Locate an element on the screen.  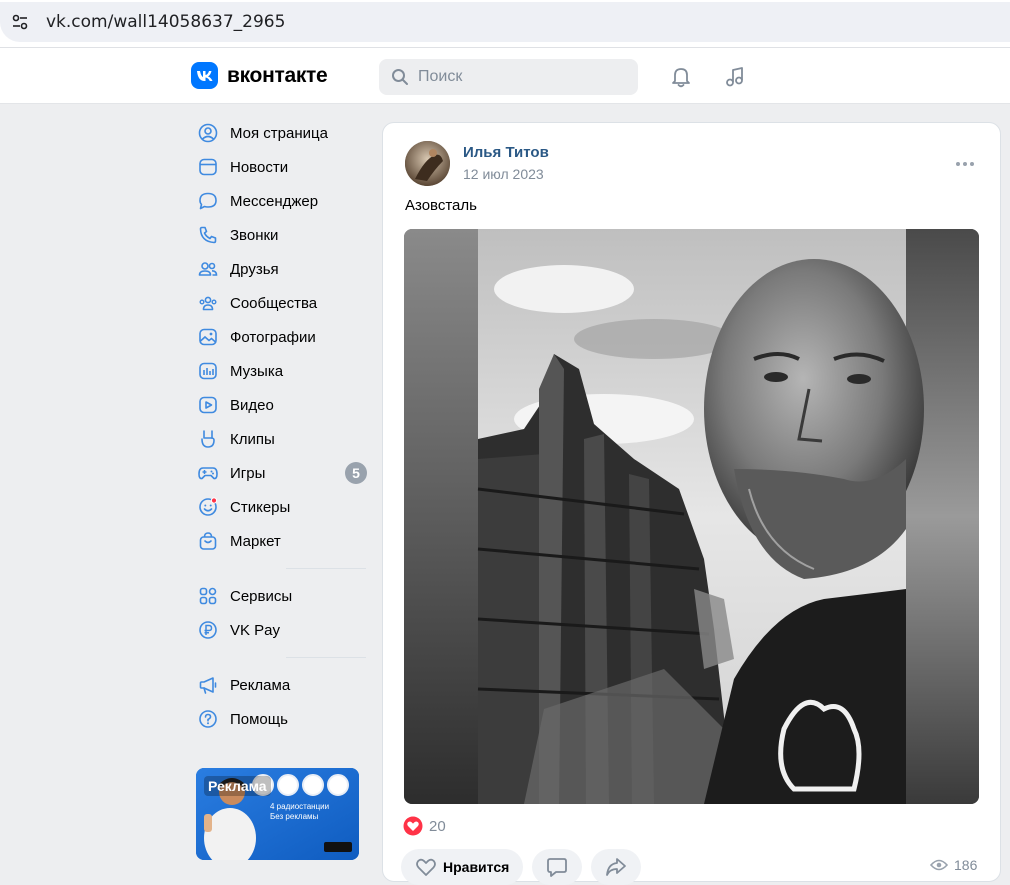
sidebar-item-news: Новости is located at coordinates (284, 167).